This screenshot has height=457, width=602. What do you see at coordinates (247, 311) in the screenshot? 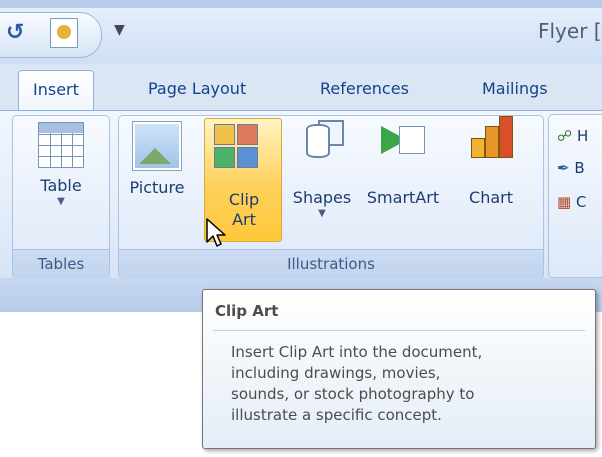
I see `tooltip-title: Clip Art` at bounding box center [247, 311].